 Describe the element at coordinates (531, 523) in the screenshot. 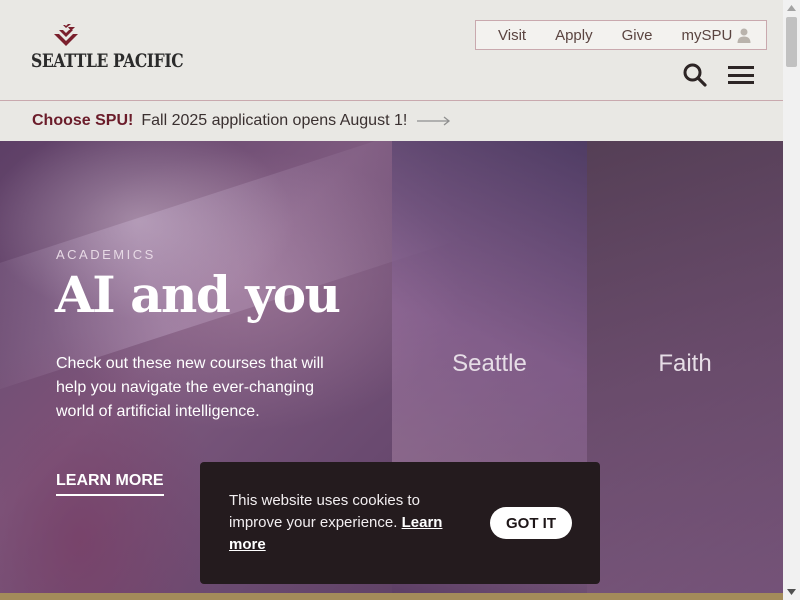

I see `got-it-button: GOT IT` at that location.